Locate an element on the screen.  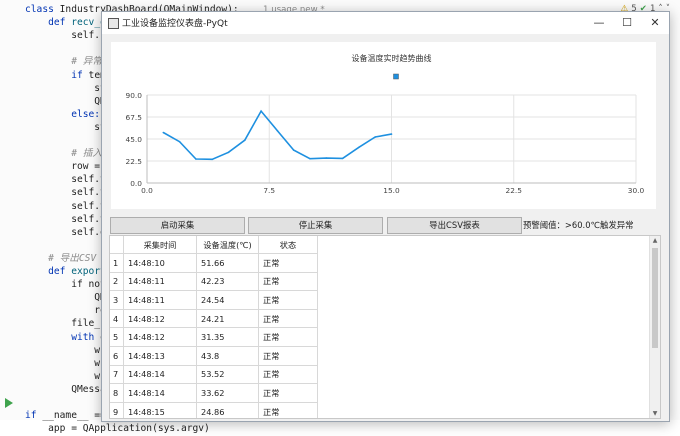
cell-time: 14:48:15 is located at coordinates (160, 410).